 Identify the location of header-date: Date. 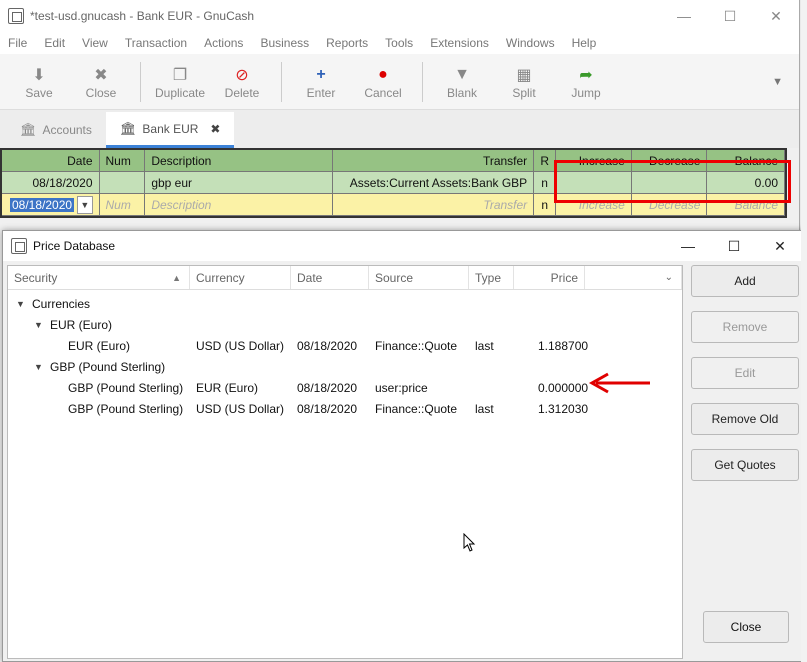
(51, 161).